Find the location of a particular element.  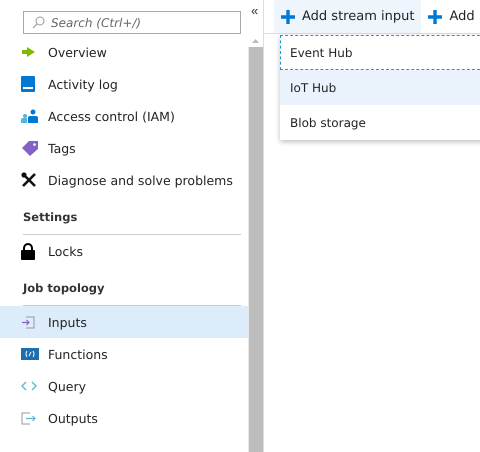

item-label: Locks is located at coordinates (66, 251).